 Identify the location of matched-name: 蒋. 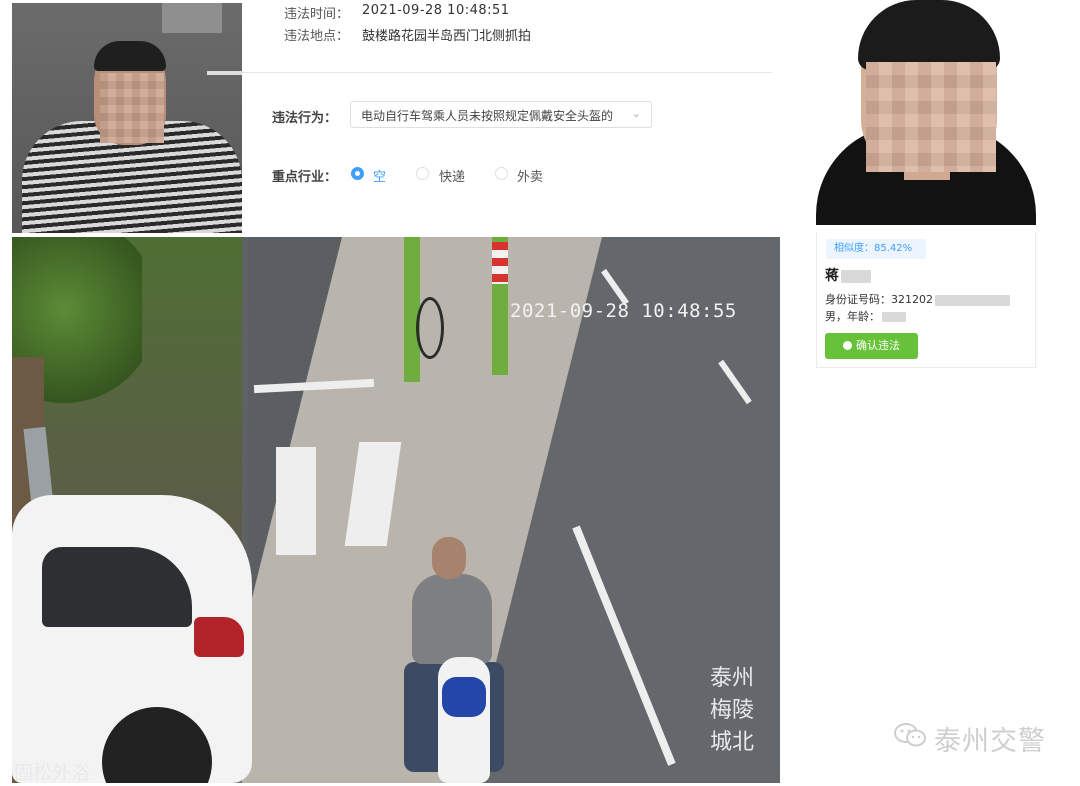
(848, 275).